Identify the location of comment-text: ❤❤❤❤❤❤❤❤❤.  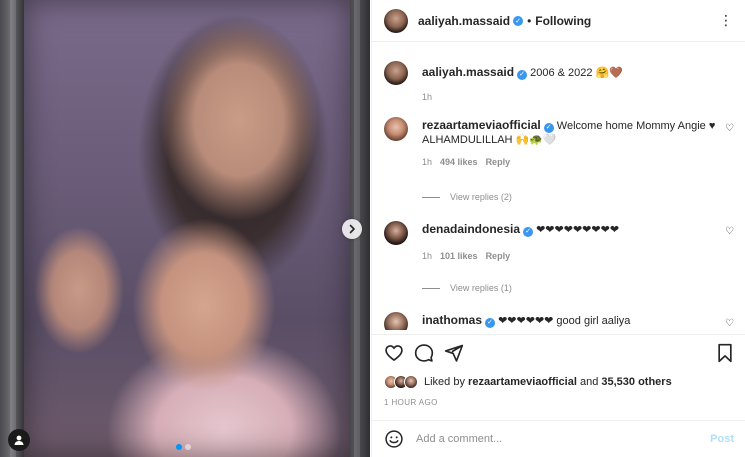
(578, 230).